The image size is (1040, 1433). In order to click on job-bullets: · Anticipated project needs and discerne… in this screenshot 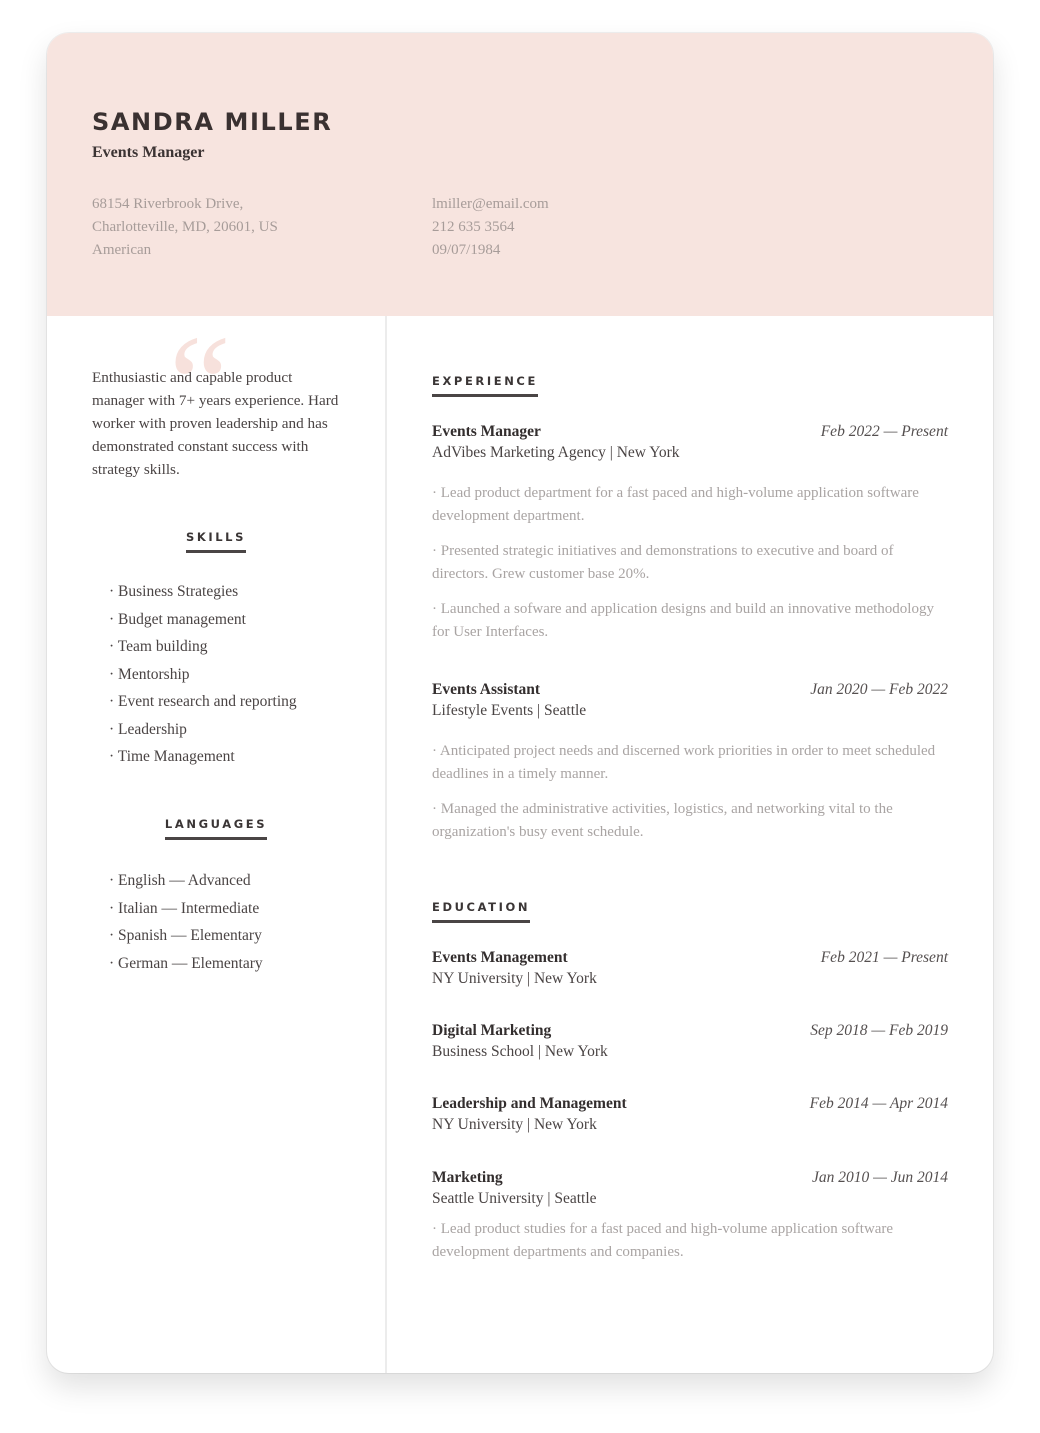, I will do `click(690, 792)`.